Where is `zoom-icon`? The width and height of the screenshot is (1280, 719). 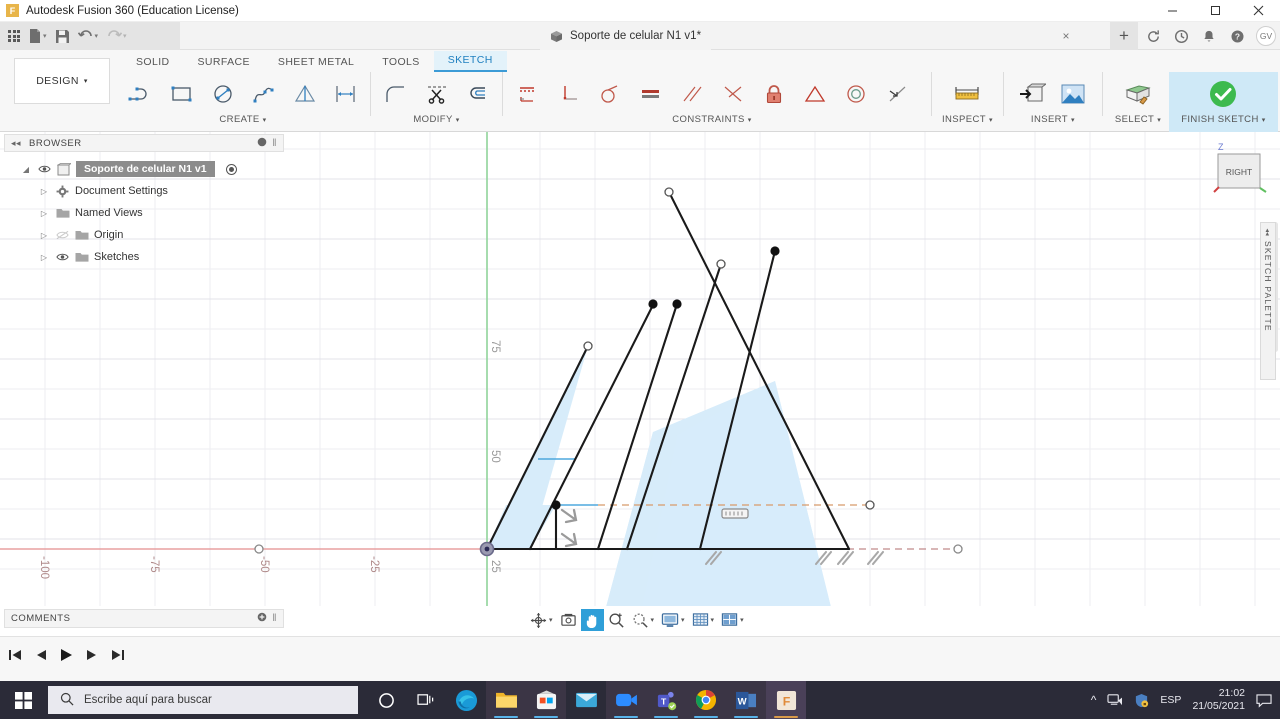
zoom-icon is located at coordinates (626, 700).